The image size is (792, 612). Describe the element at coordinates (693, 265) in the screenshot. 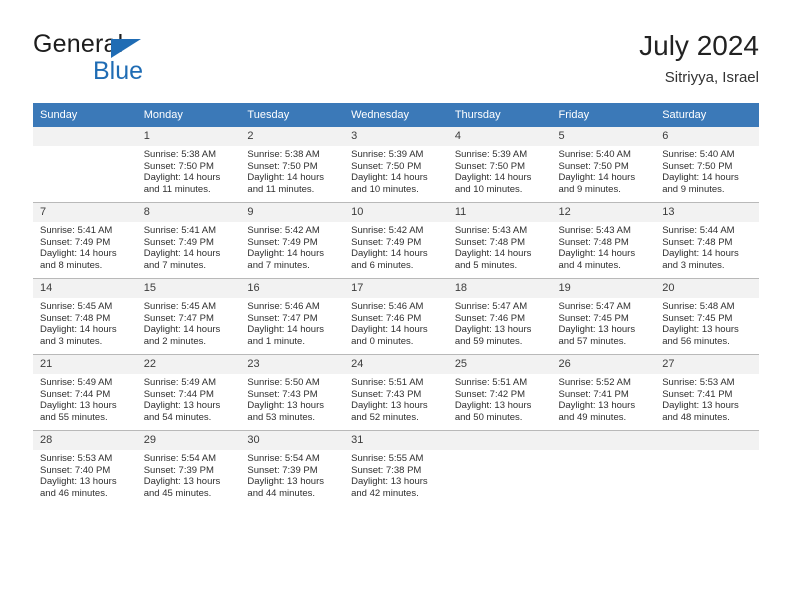

I see `daylight-duration-line2: and 3 minutes.` at that location.